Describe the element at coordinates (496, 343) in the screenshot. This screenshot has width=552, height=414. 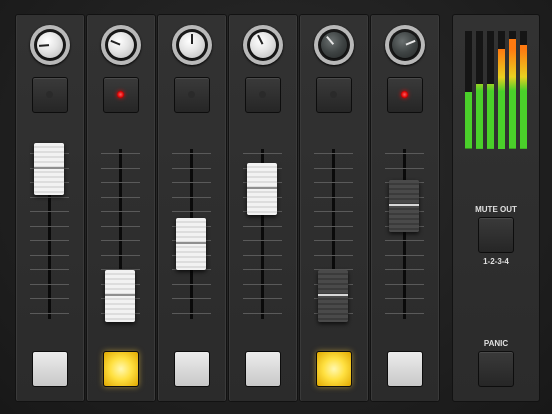
I see `panic-label: PANIC` at that location.